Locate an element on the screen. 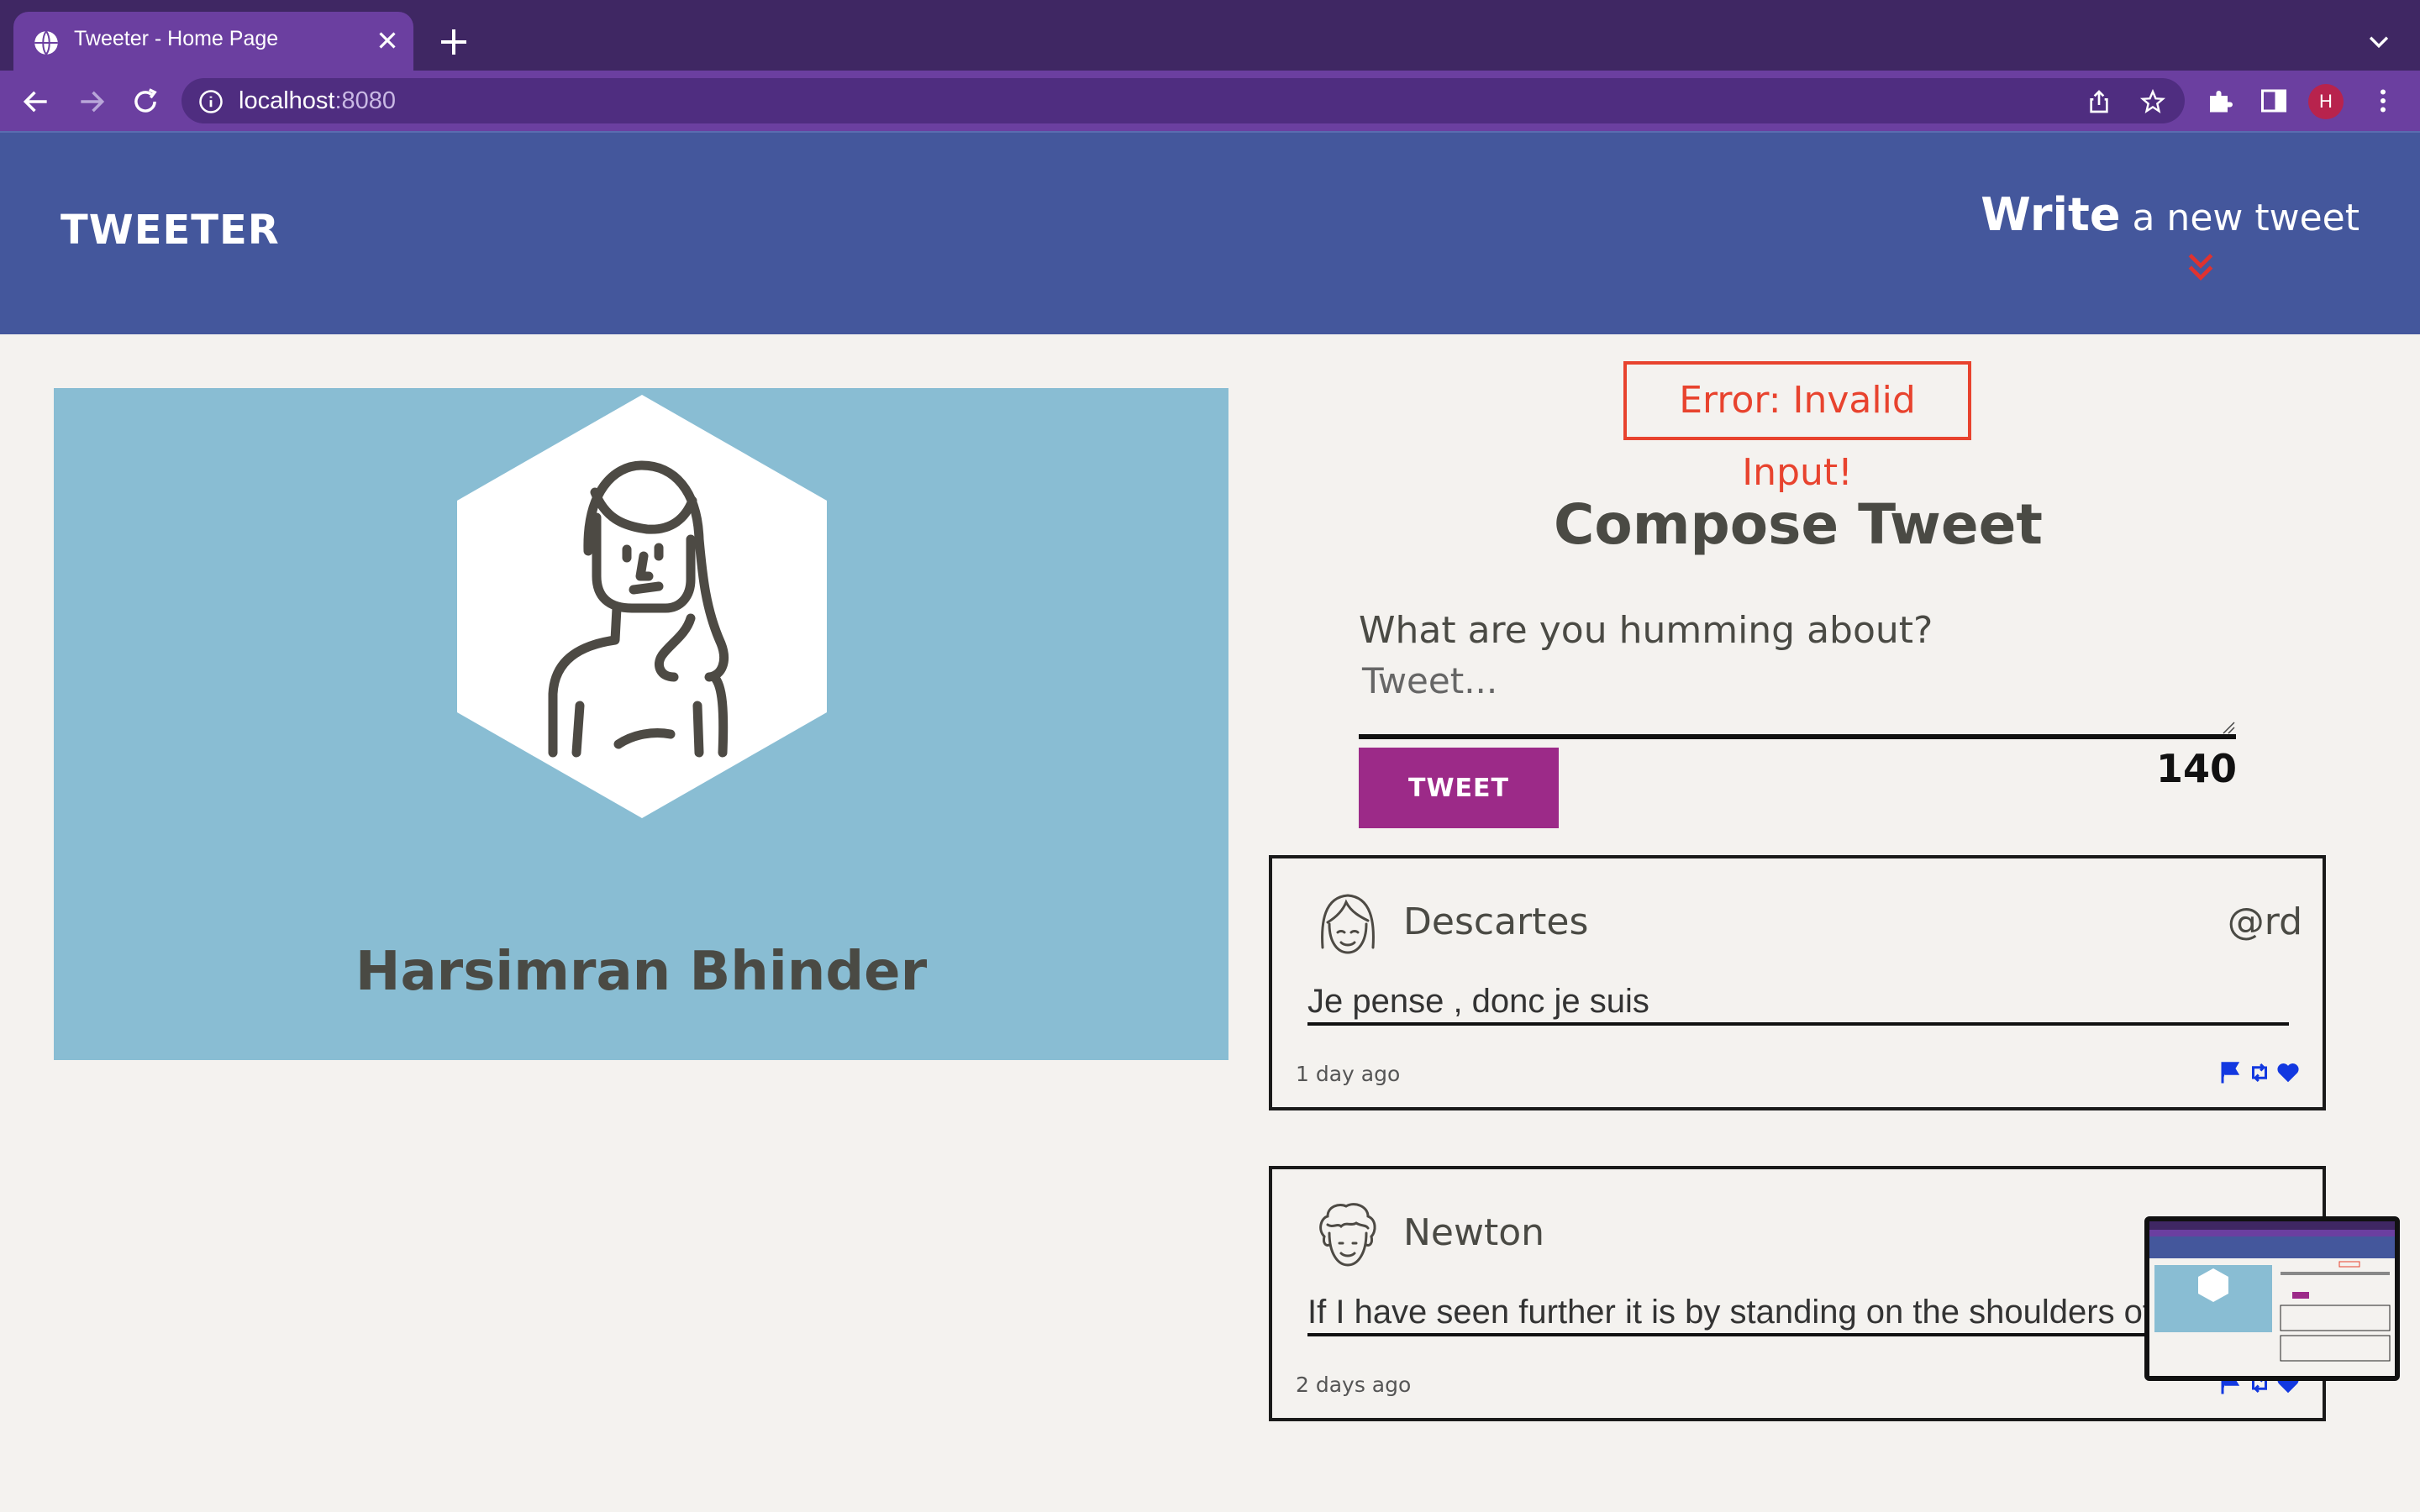 The width and height of the screenshot is (2420, 1512). info-icon is located at coordinates (211, 101).